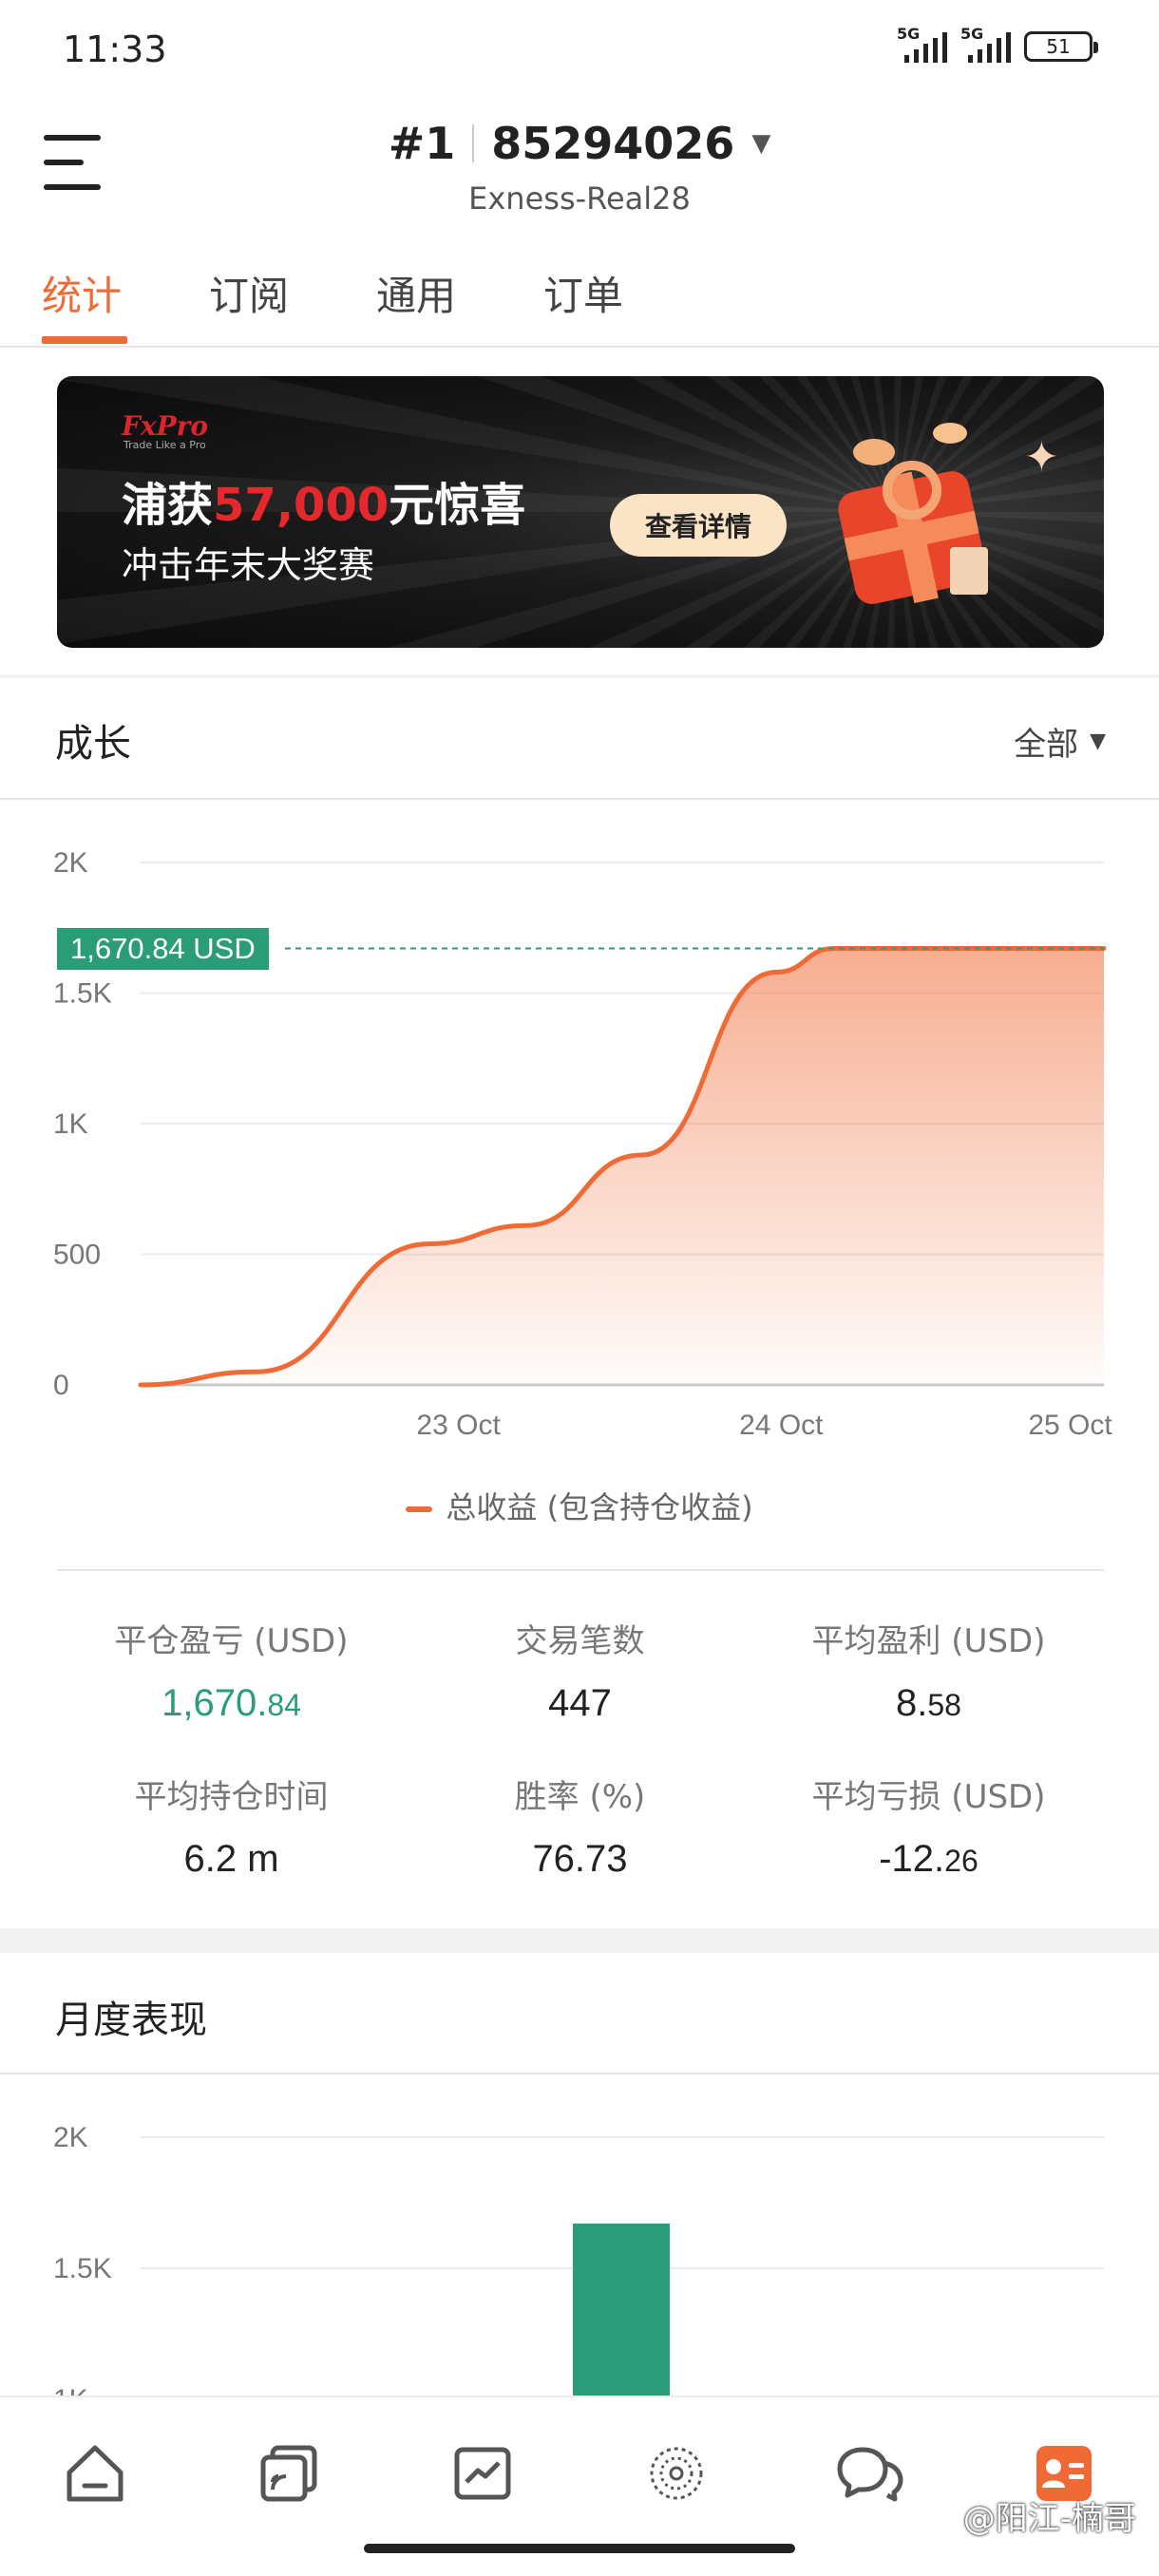  I want to click on status-indicators: 5G 5G 51, so click(997, 44).